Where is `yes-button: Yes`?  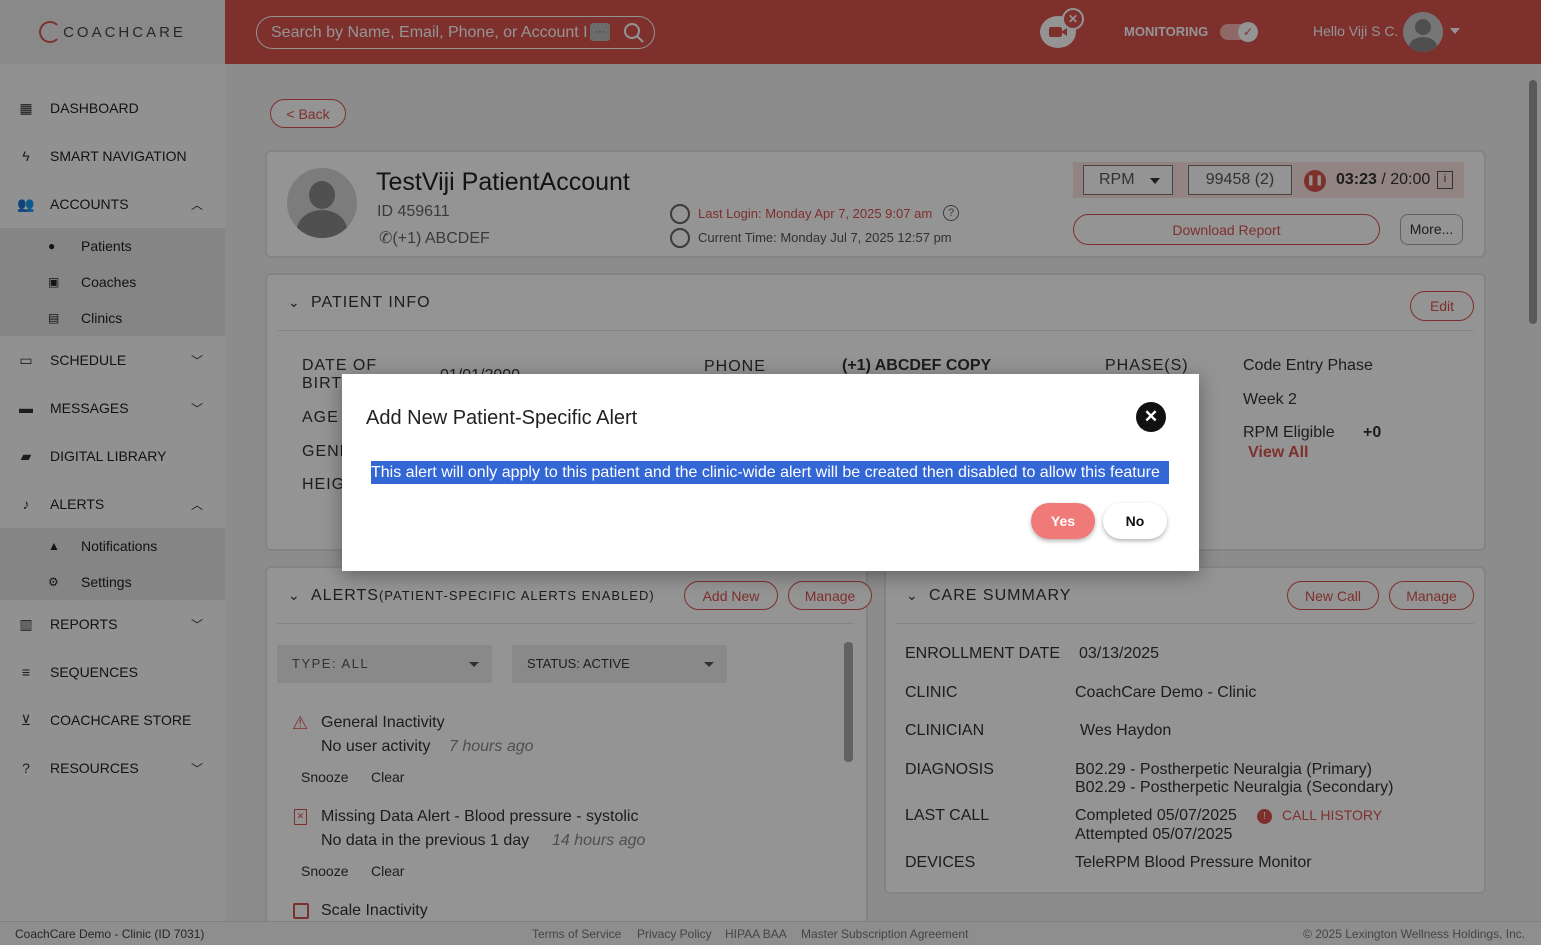
yes-button: Yes is located at coordinates (1063, 521).